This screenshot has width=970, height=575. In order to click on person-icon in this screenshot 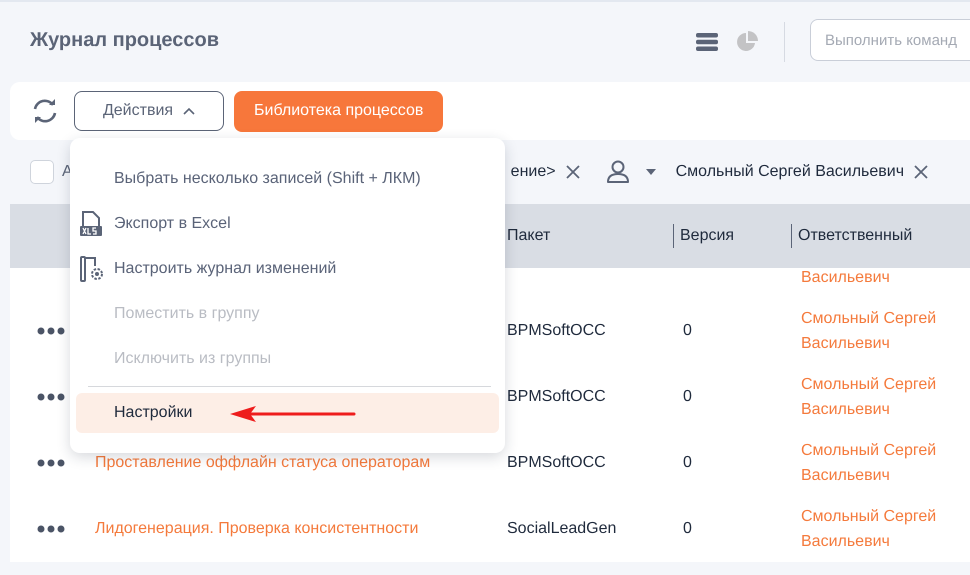, I will do `click(618, 172)`.